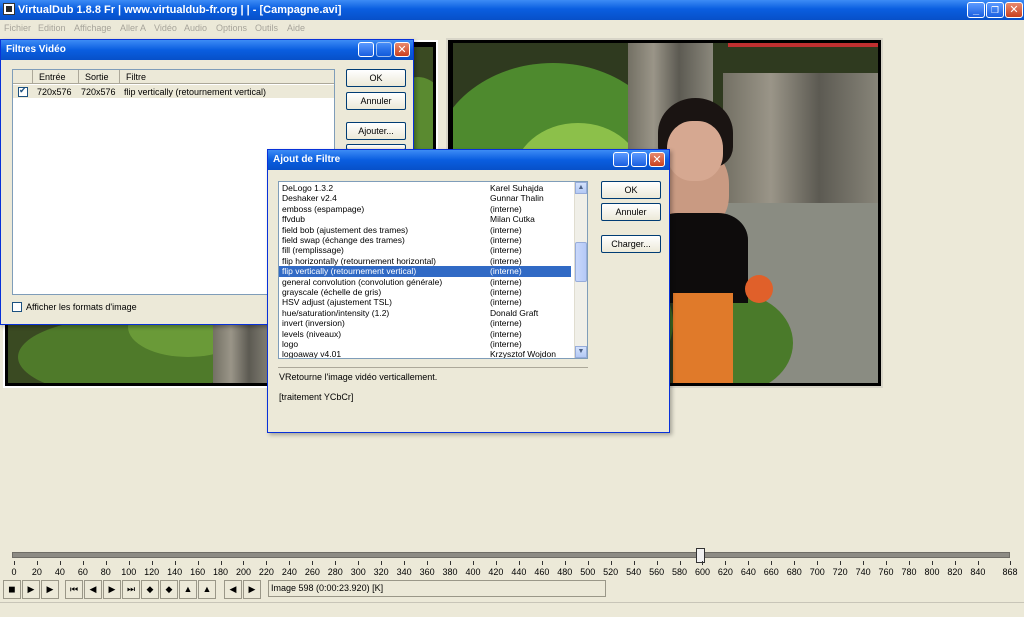 This screenshot has width=1024, height=617. I want to click on play-input-button: ▶, so click(31, 589).